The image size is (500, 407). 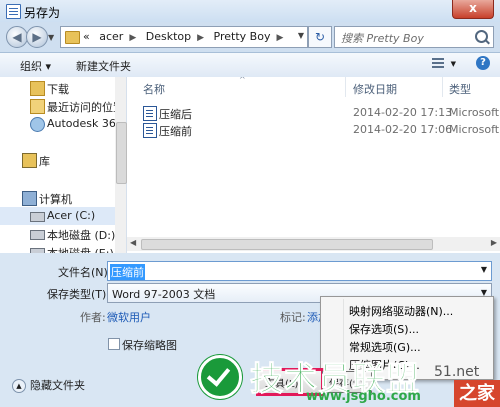 What do you see at coordinates (35, 66) in the screenshot?
I see `organize-button: 组织 ▾` at bounding box center [35, 66].